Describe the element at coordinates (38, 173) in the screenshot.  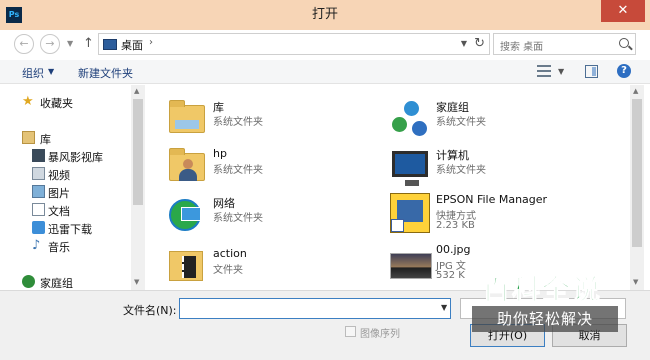
I see `video-icon` at that location.